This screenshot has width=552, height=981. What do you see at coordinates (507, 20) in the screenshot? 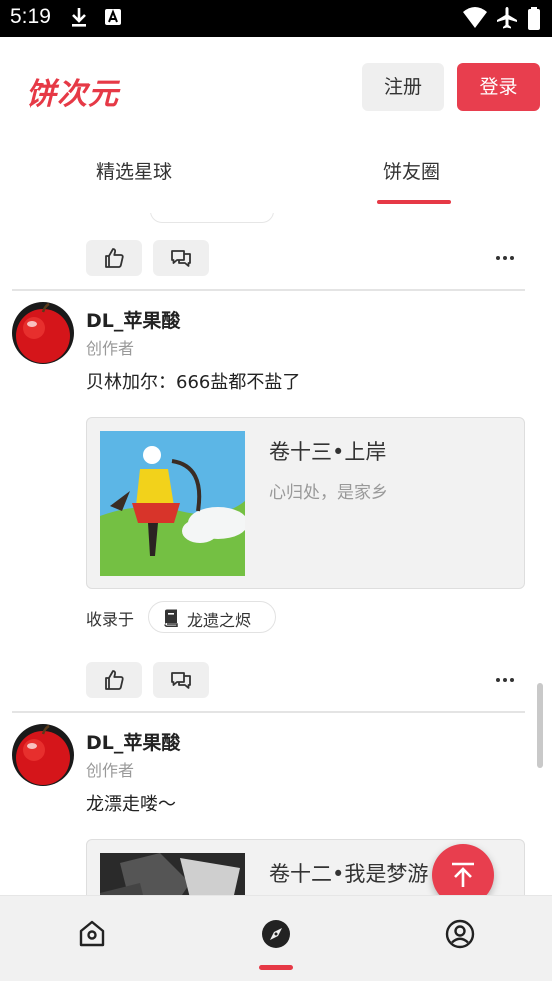
I see `airplane-mode-icon` at bounding box center [507, 20].